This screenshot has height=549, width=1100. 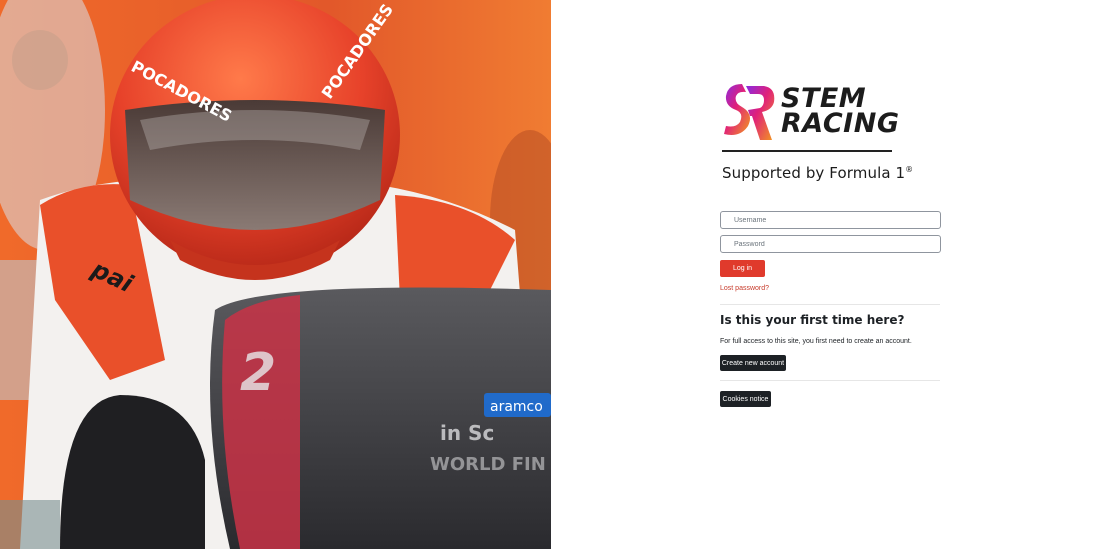 What do you see at coordinates (742, 268) in the screenshot?
I see `login-button: Log in` at bounding box center [742, 268].